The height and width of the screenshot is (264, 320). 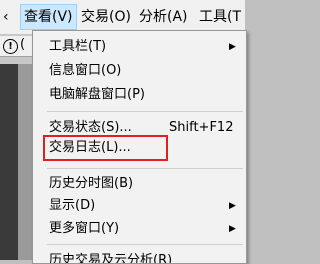 I want to click on menu-item-pc-analysis-window: 电脑解盘窗口(P), so click(x=138, y=95).